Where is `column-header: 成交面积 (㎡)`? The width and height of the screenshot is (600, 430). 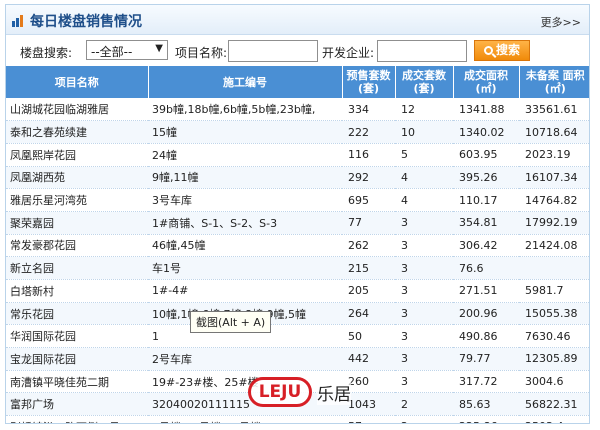 column-header: 成交面积 (㎡) is located at coordinates (486, 82).